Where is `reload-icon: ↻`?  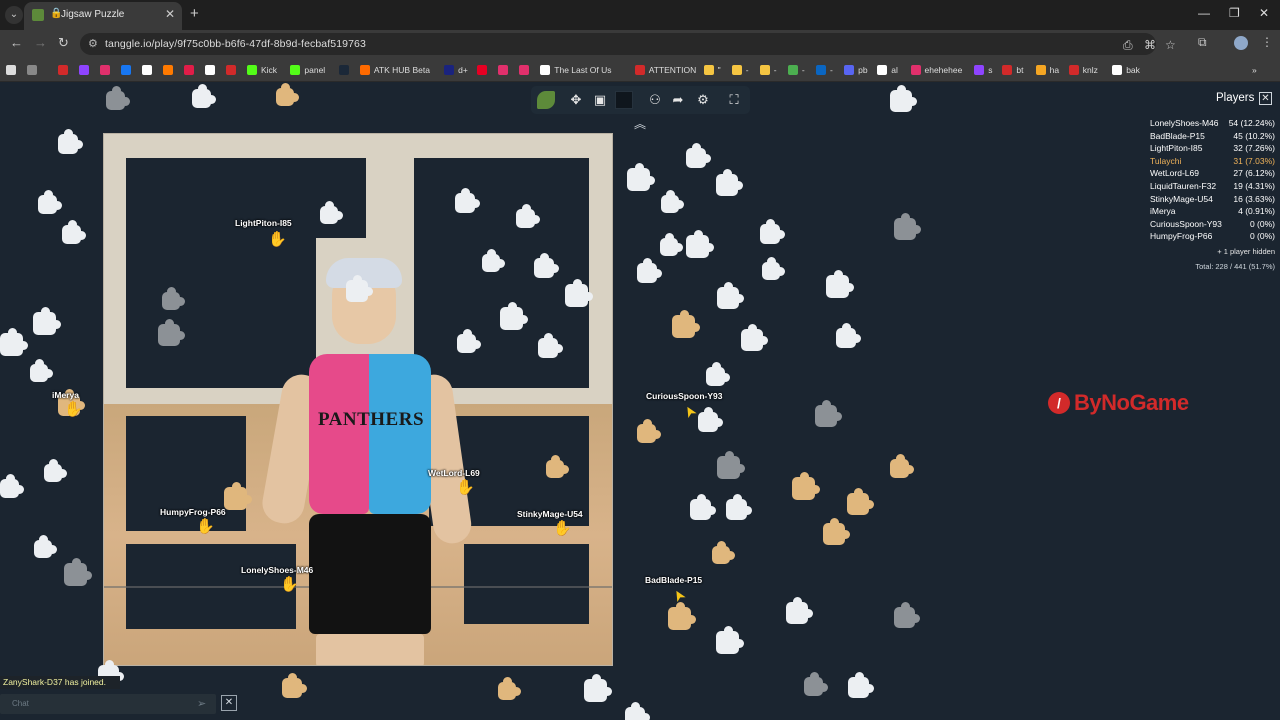 reload-icon: ↻ is located at coordinates (63, 43).